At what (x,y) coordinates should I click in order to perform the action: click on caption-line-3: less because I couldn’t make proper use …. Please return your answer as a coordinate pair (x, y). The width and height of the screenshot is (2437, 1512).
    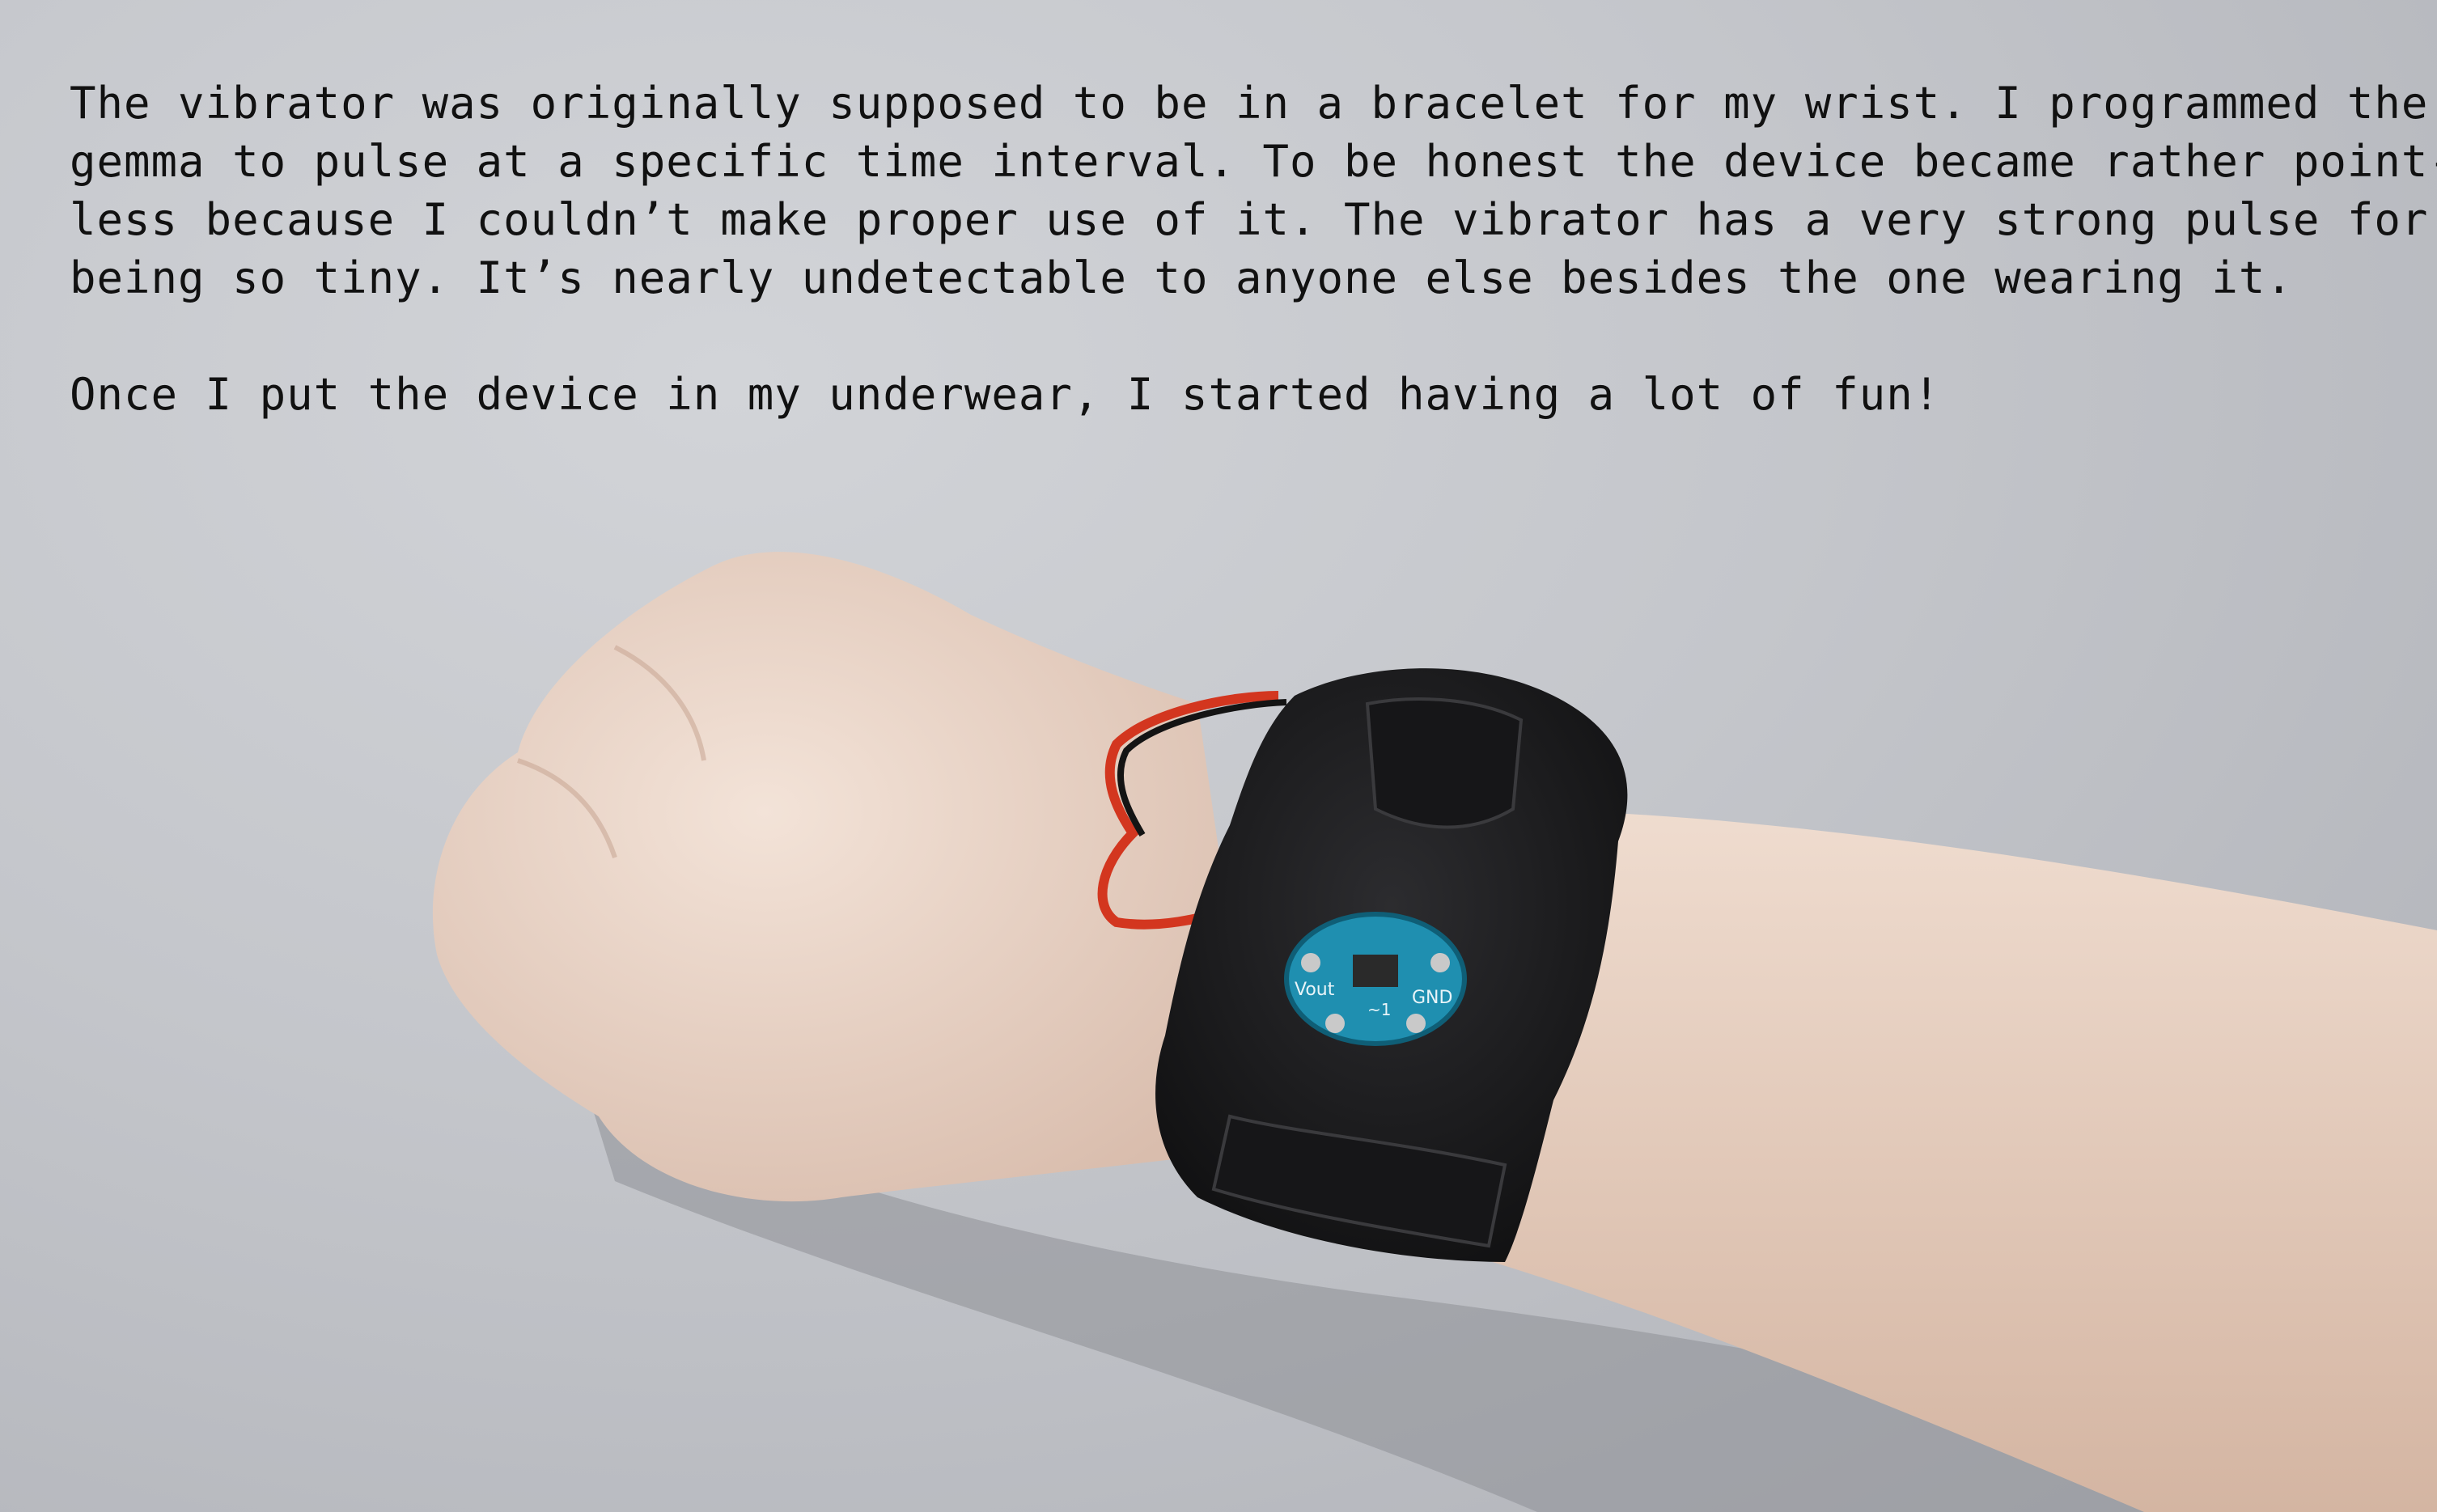
    Looking at the image, I should click on (1249, 220).